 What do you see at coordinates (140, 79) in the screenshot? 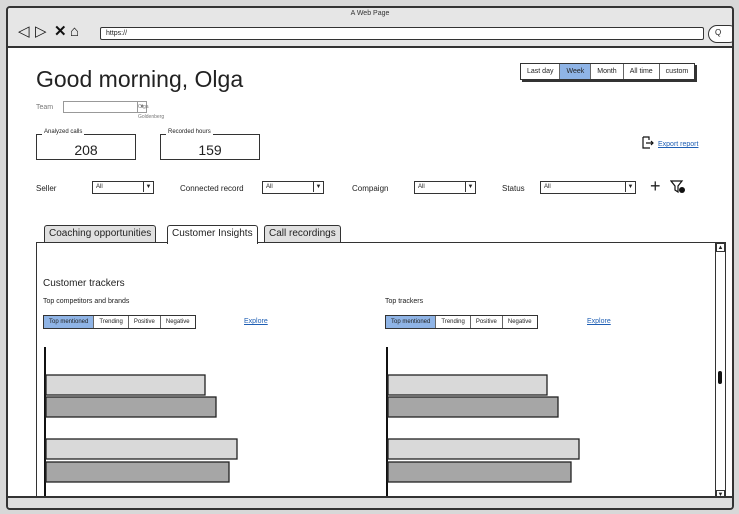
I see `page-title: Good morning, Olga` at bounding box center [140, 79].